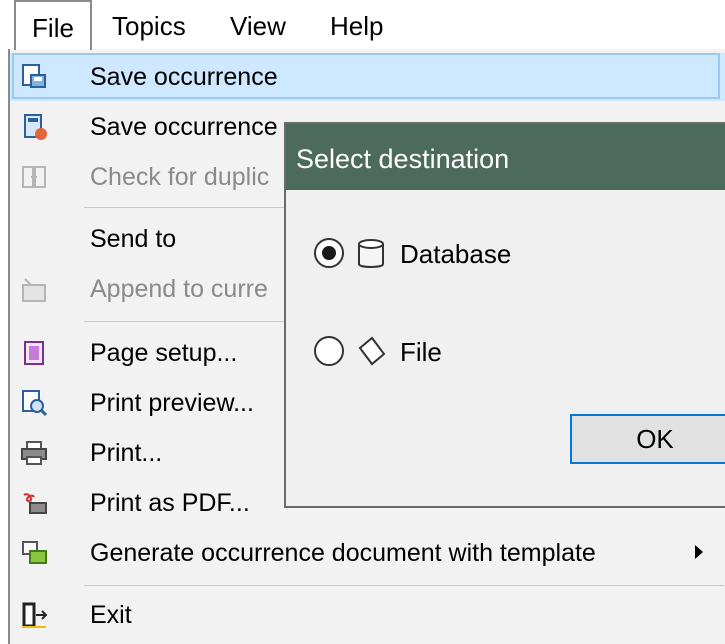 This screenshot has width=725, height=644. What do you see at coordinates (53, 25) in the screenshot?
I see `menu-file: File` at bounding box center [53, 25].